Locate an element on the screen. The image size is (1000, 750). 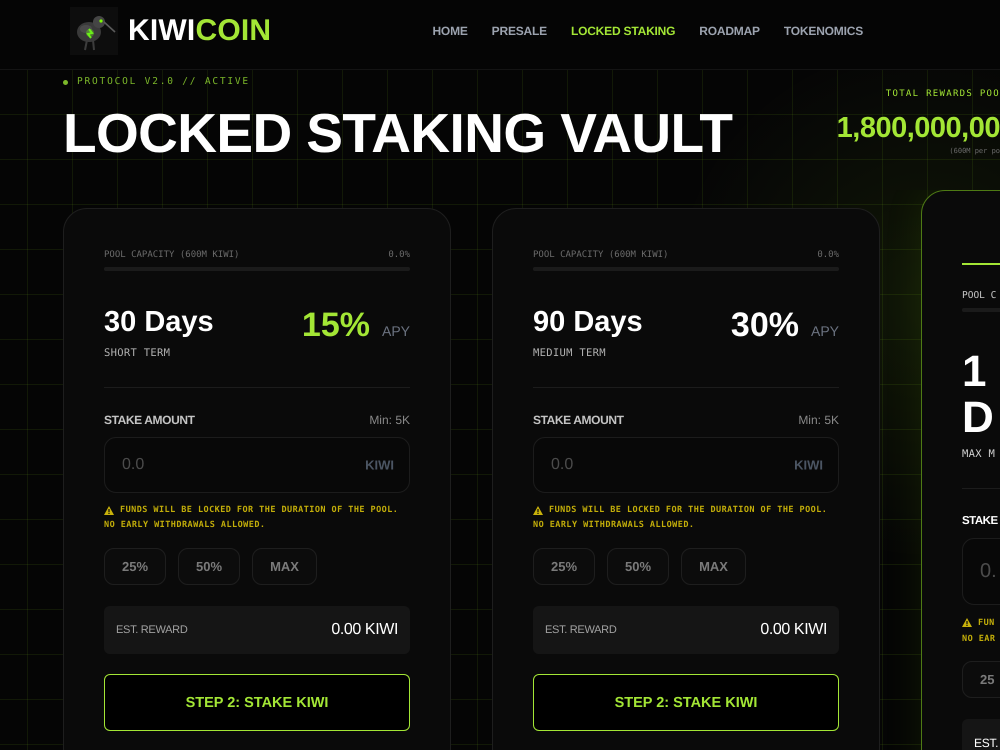
reward-label: EST. is located at coordinates (986, 743).